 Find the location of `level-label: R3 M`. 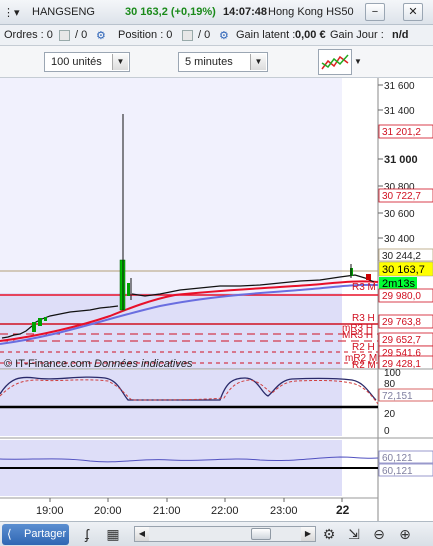

level-label: R3 M is located at coordinates (364, 287).